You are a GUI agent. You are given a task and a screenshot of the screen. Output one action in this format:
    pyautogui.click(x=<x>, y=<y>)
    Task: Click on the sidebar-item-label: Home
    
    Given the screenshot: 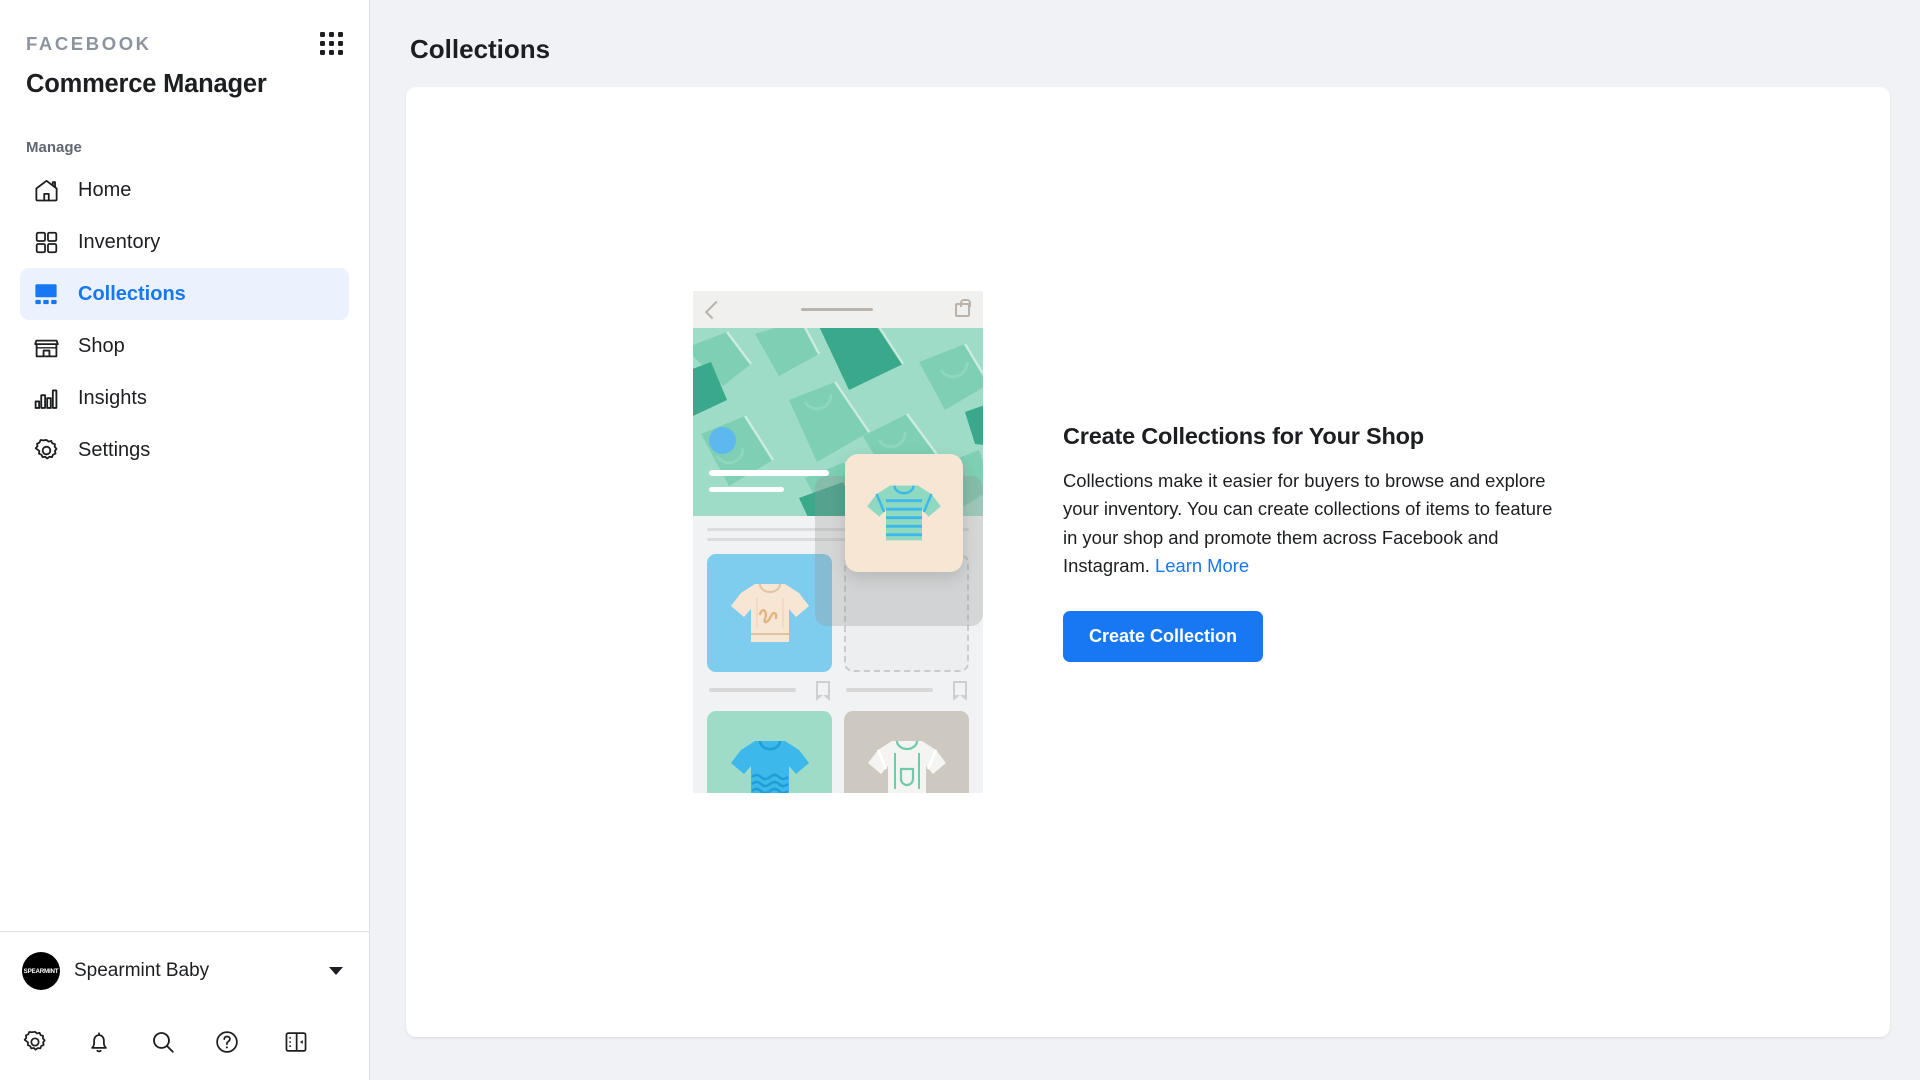 What is the action you would take?
    pyautogui.click(x=105, y=189)
    